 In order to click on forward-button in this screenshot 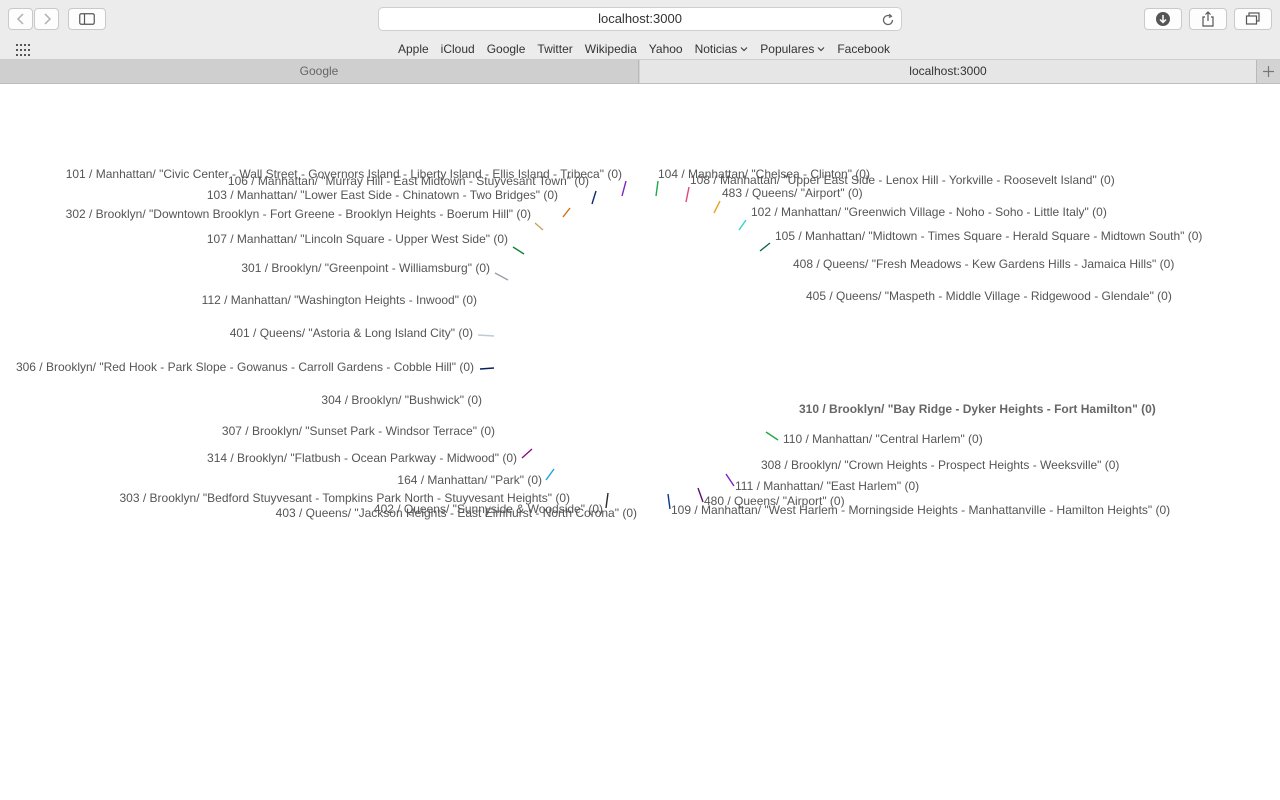, I will do `click(46, 19)`.